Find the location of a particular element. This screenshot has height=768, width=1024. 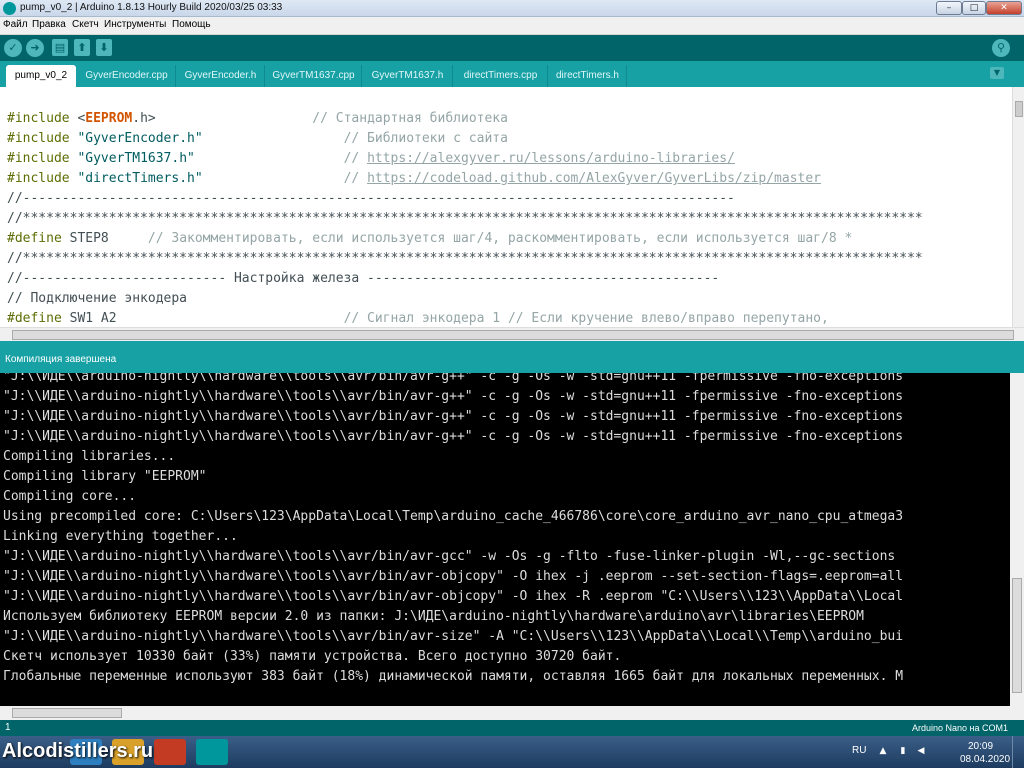

tab-pump-v0-2: pump_v0_2 is located at coordinates (41, 76).